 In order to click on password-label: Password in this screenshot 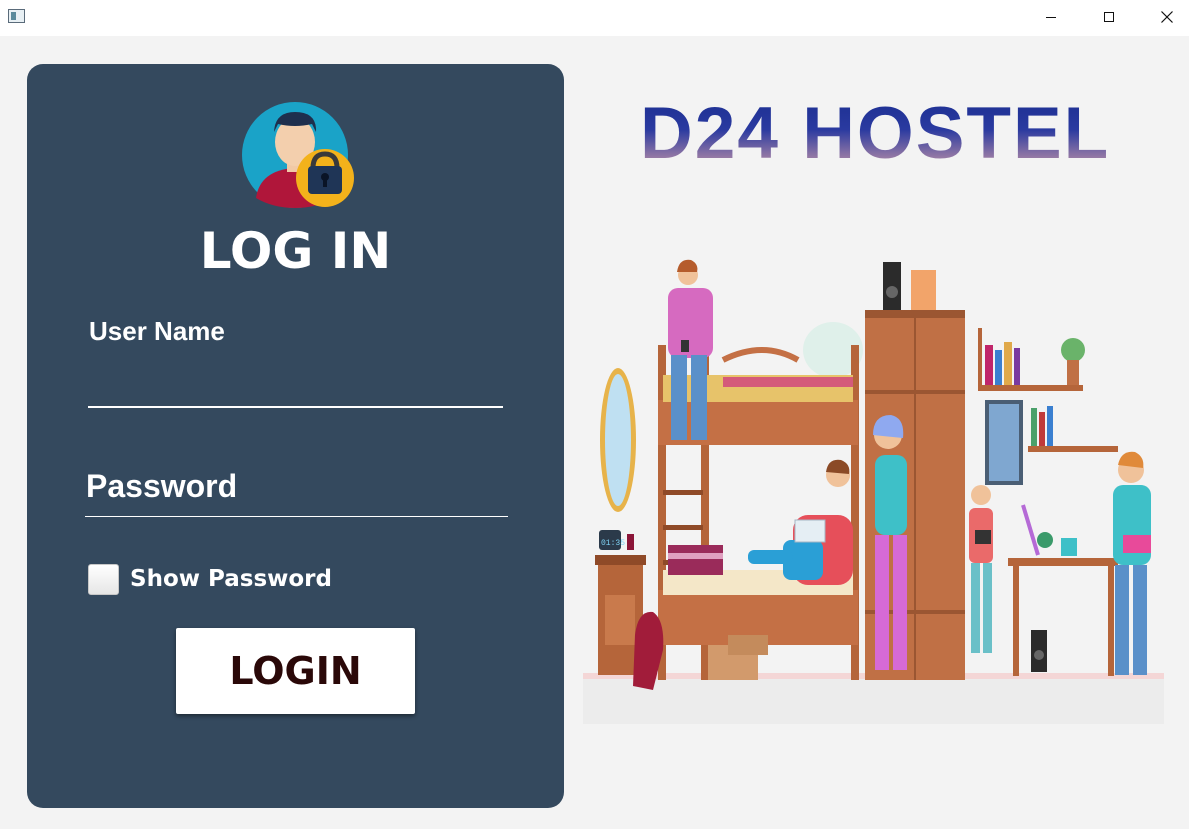, I will do `click(162, 486)`.